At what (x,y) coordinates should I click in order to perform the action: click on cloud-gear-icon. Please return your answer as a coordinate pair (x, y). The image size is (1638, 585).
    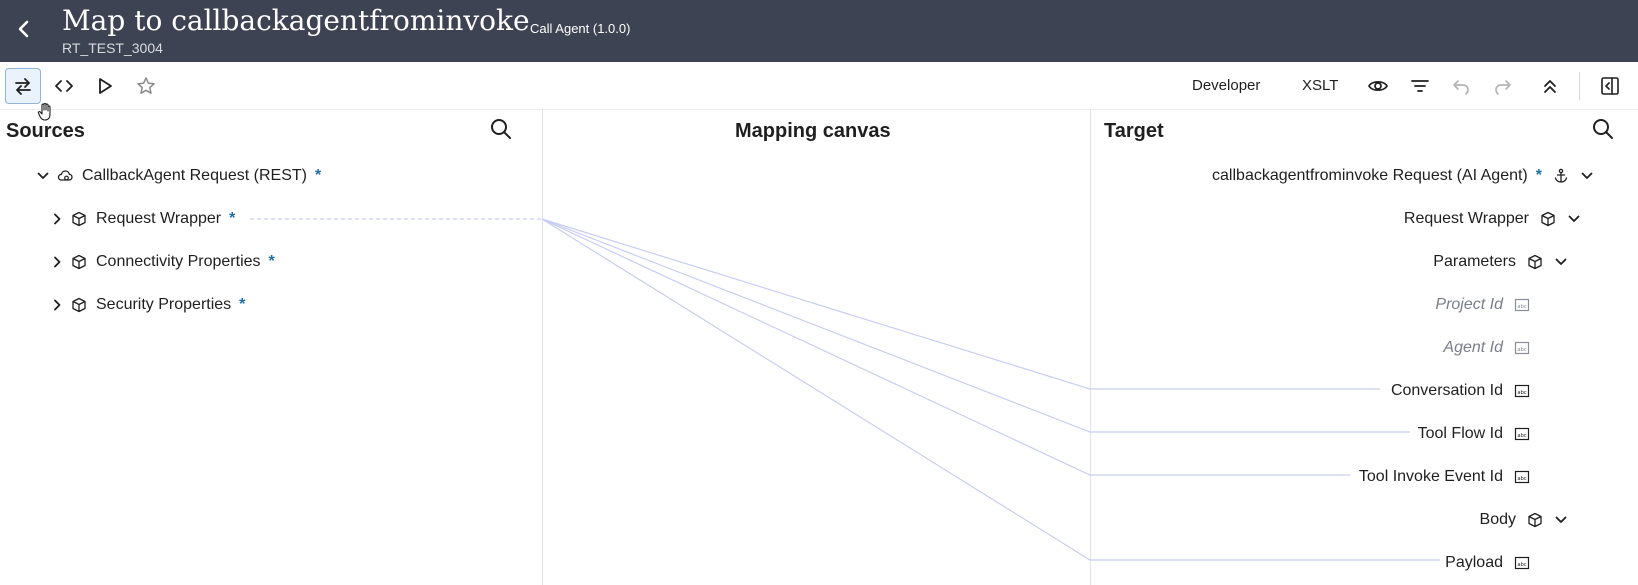
    Looking at the image, I should click on (65, 176).